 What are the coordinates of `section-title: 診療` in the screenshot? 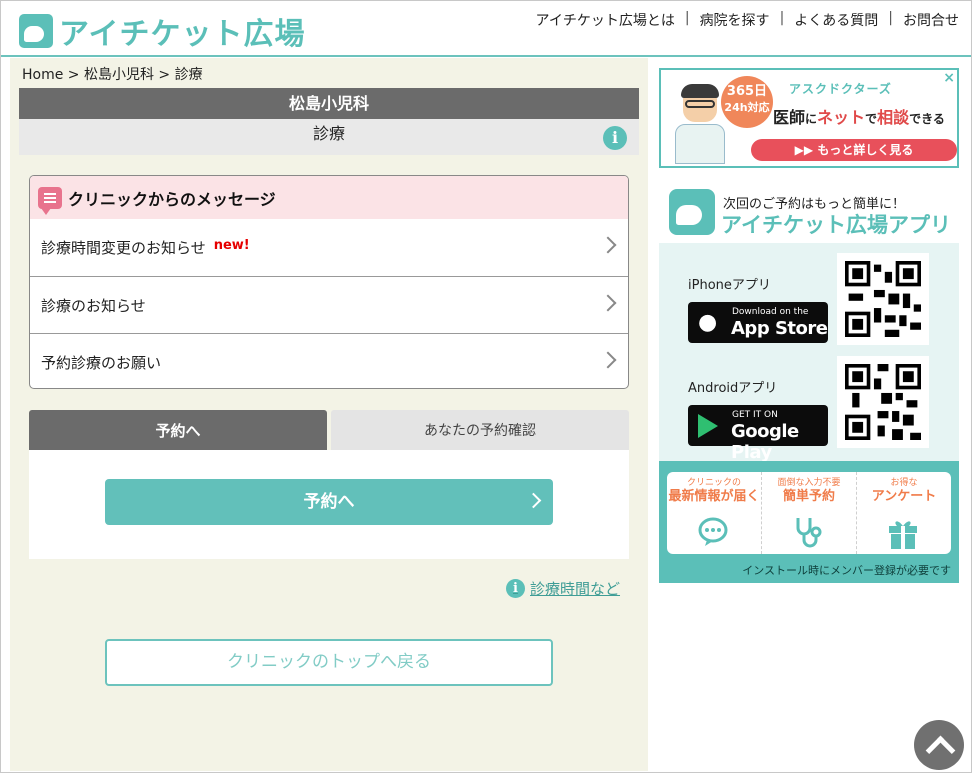 It's located at (328, 133).